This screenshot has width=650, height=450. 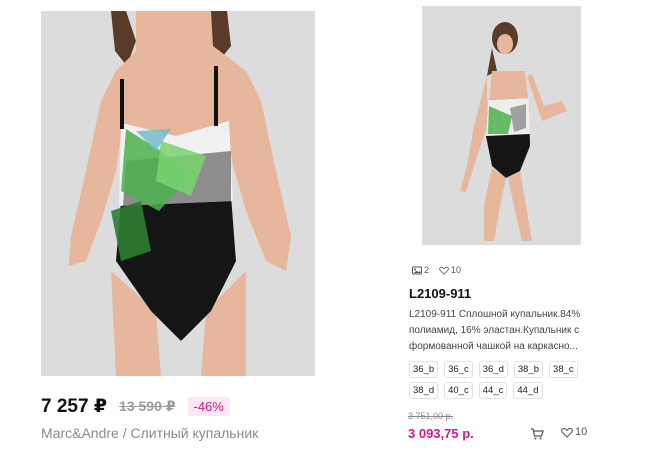 What do you see at coordinates (458, 390) in the screenshot?
I see `size-chip: 40_c` at bounding box center [458, 390].